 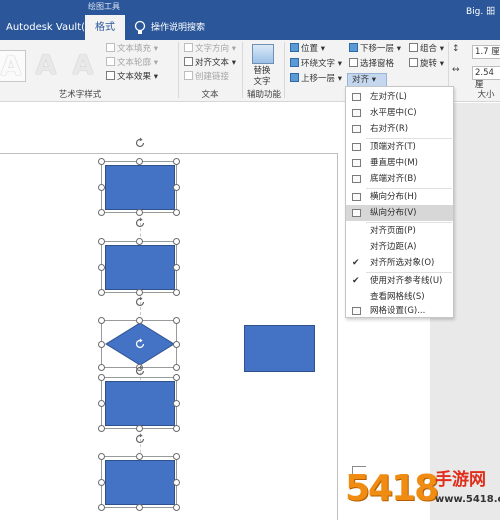 I want to click on account-name: Big. 昍, so click(x=480, y=10).